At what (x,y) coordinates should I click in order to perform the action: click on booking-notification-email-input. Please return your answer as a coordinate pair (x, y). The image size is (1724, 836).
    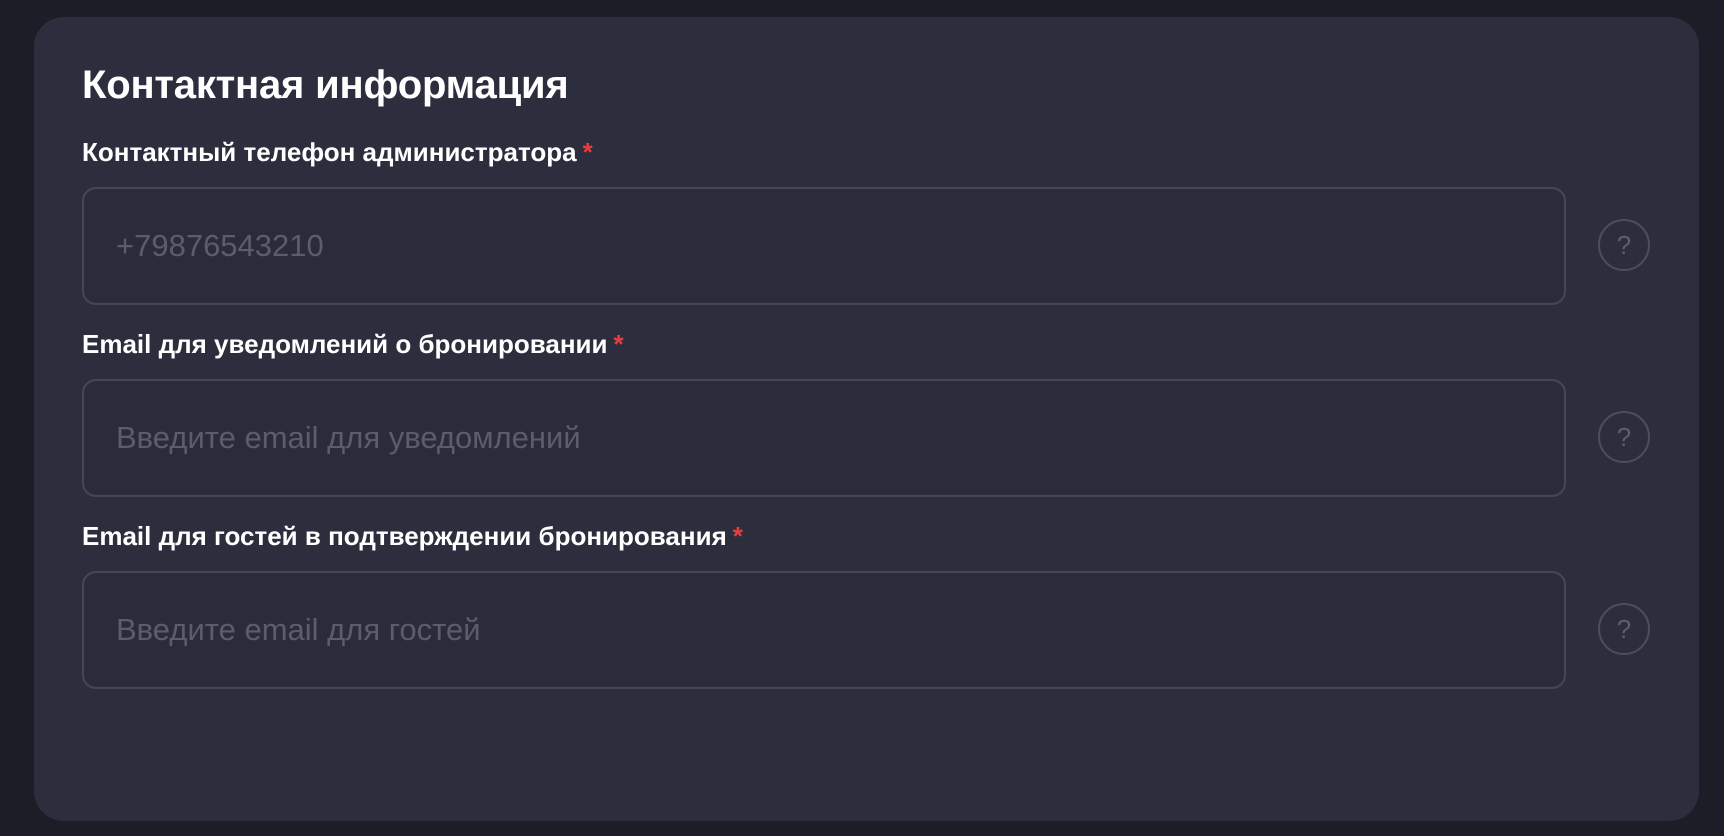
    Looking at the image, I should click on (824, 438).